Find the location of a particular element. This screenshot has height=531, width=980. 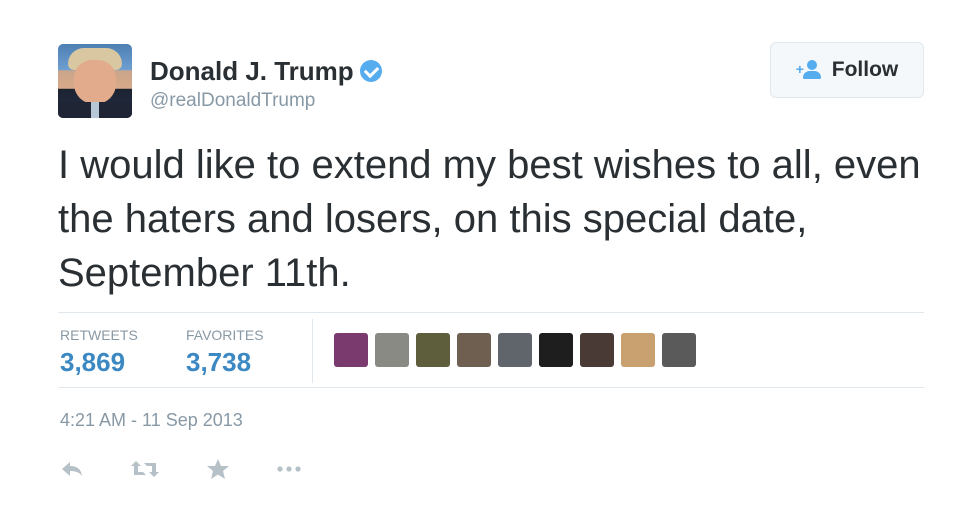

avatar-face is located at coordinates (95, 82).